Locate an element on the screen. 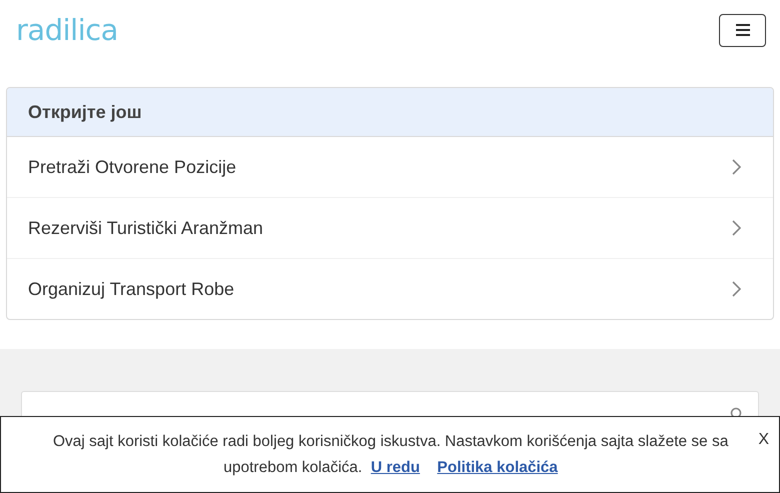 The image size is (780, 493). link-item: Pretraži Otvorene Pozicije is located at coordinates (390, 167).